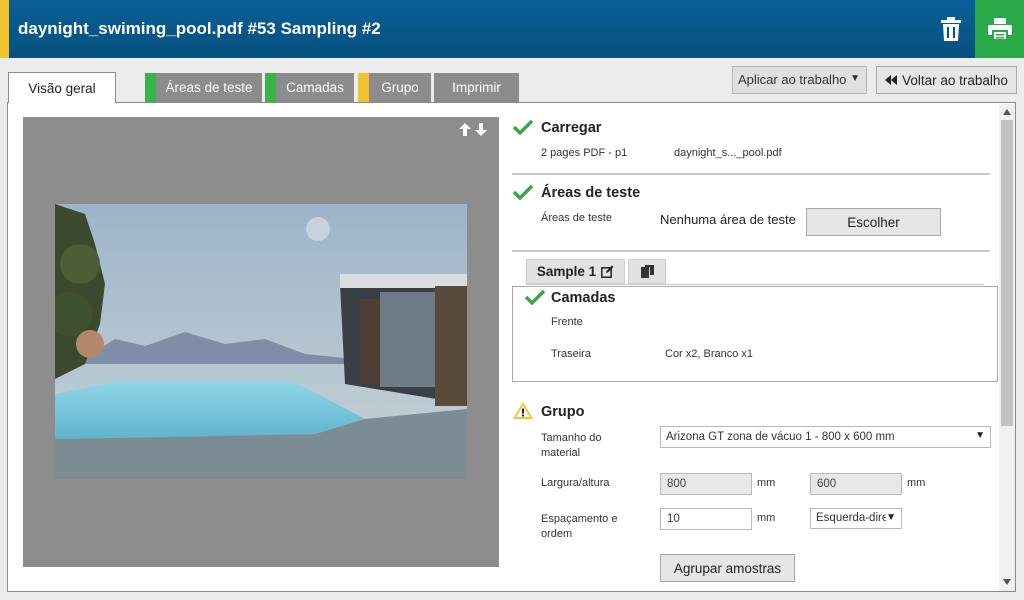 This screenshot has width=1024, height=600. I want to click on copy-sample-button, so click(647, 271).